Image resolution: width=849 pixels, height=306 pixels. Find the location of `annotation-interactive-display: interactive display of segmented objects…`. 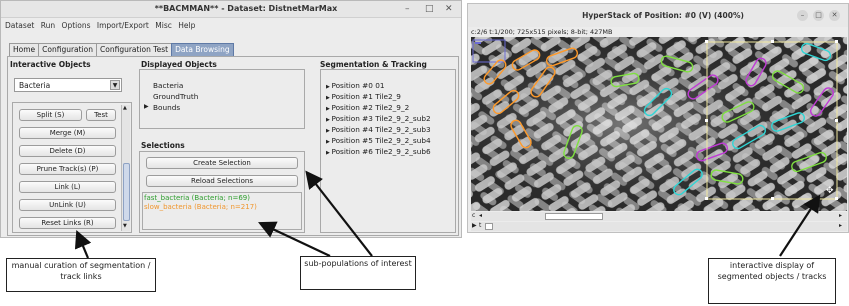

annotation-interactive-display: interactive display of segmented objects… is located at coordinates (772, 281).